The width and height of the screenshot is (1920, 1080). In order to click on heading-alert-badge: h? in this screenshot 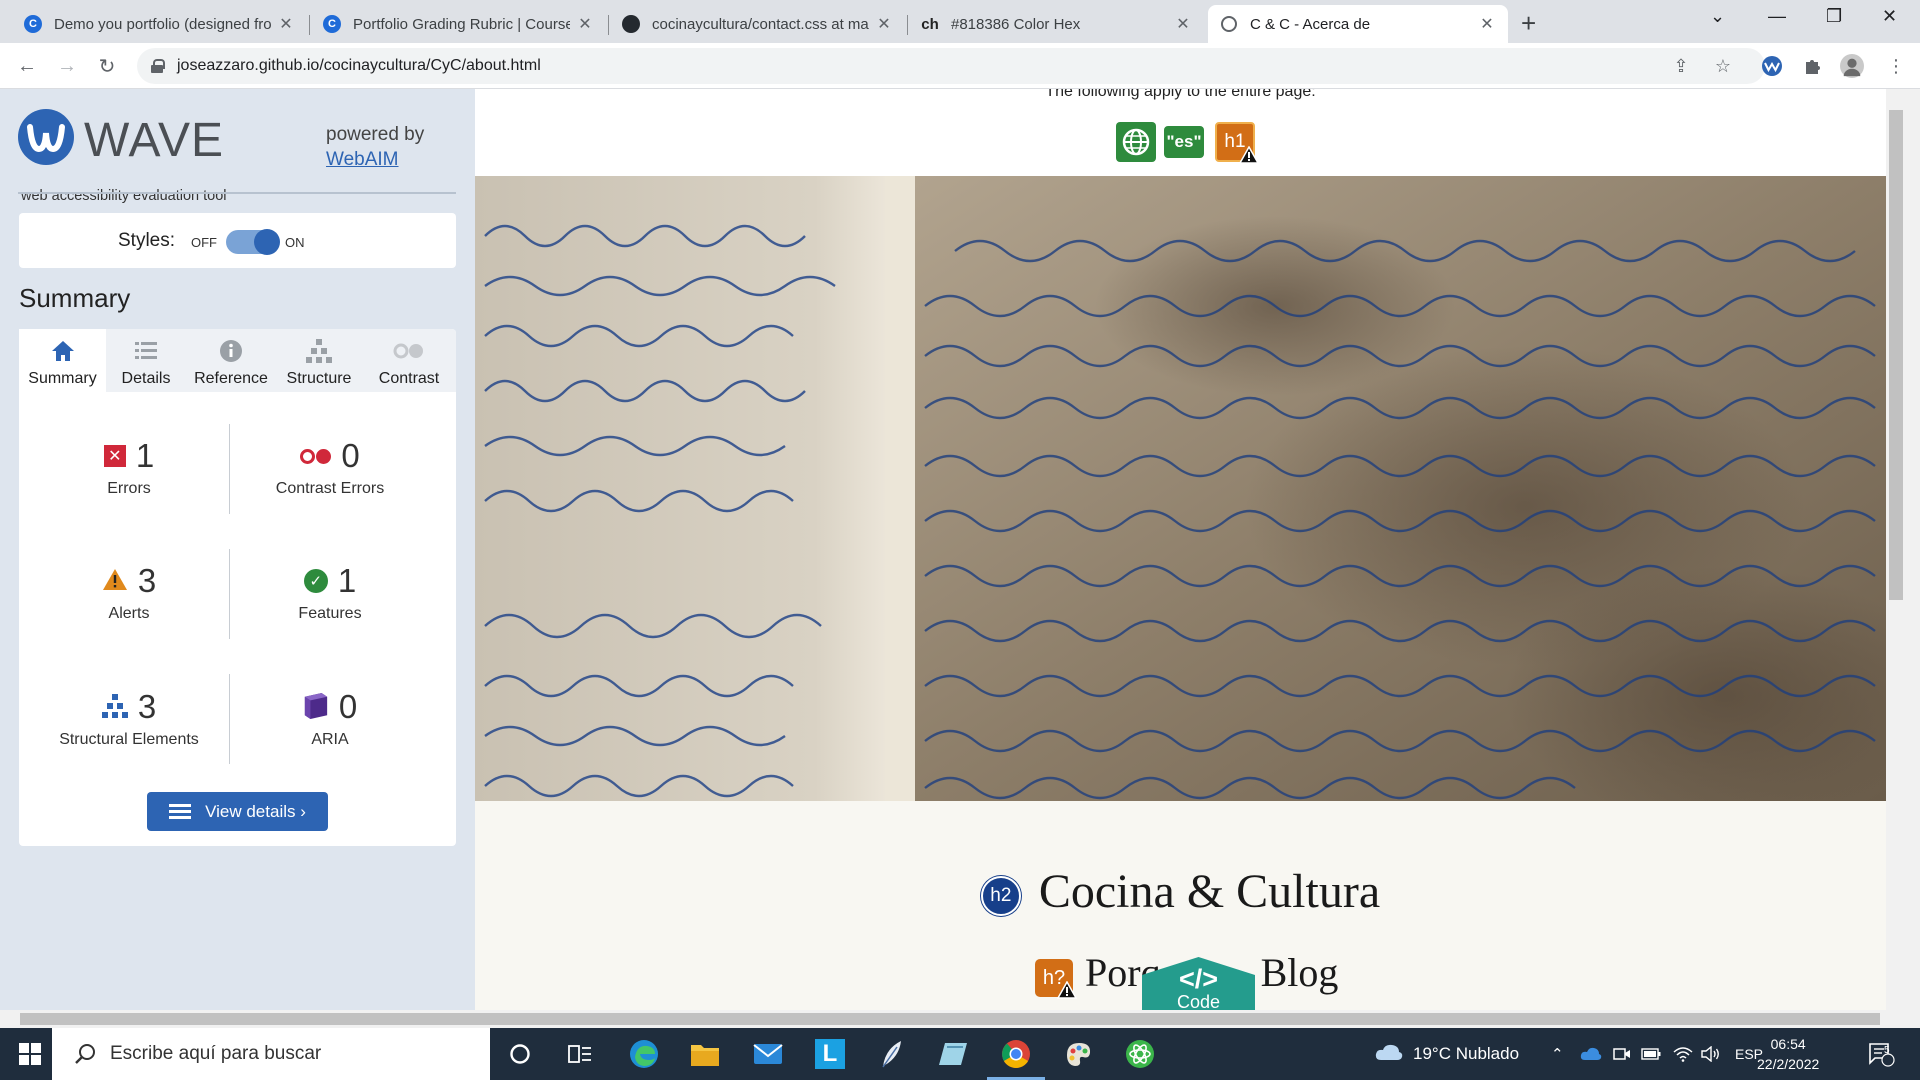, I will do `click(1056, 979)`.